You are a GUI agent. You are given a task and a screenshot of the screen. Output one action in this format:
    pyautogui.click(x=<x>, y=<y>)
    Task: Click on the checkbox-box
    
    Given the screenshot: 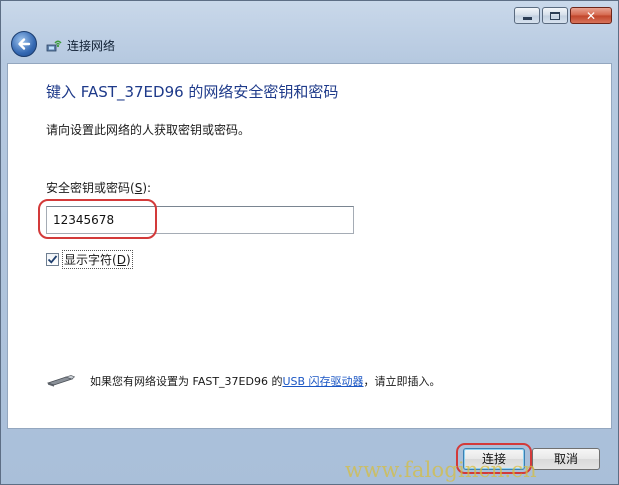 What is the action you would take?
    pyautogui.click(x=52, y=259)
    